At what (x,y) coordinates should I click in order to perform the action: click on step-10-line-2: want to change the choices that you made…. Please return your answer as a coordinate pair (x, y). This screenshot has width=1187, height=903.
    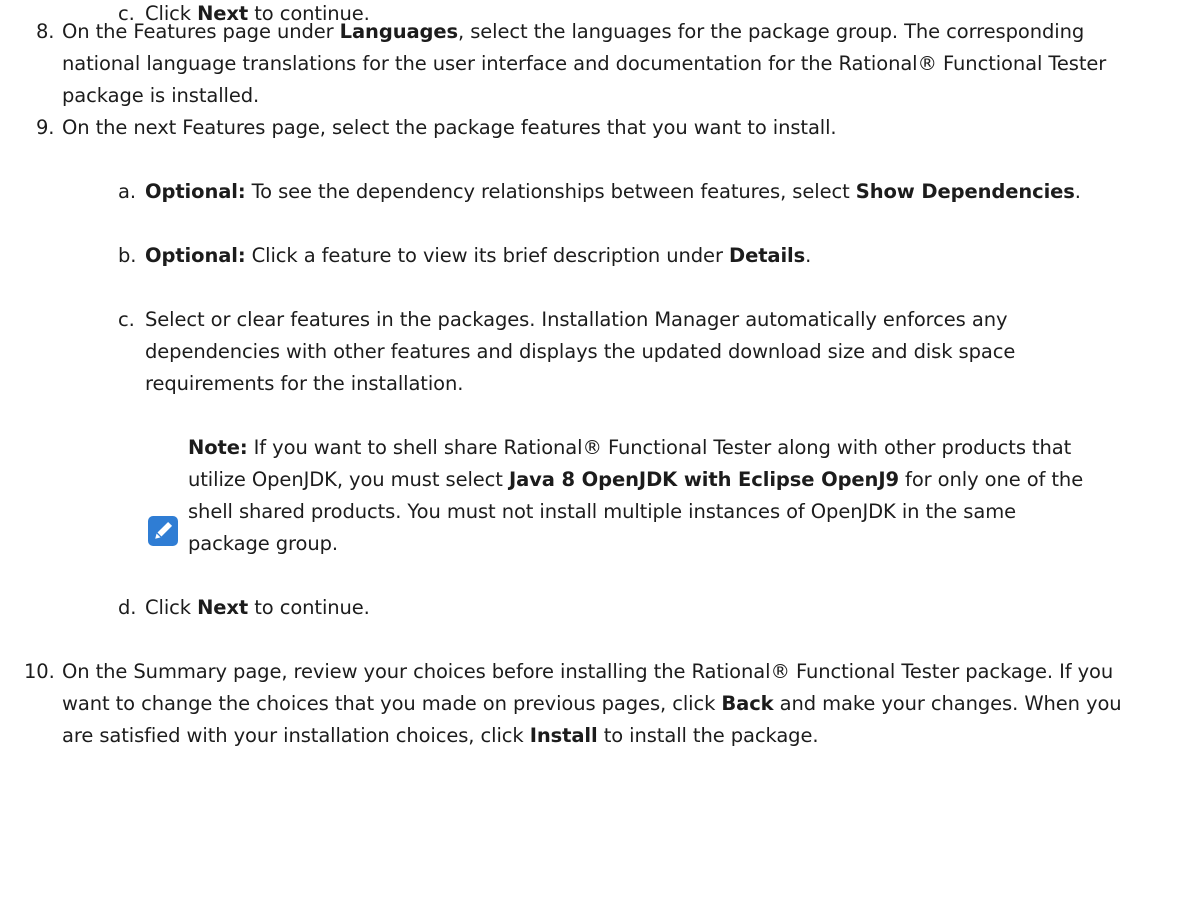
    Looking at the image, I should click on (592, 703).